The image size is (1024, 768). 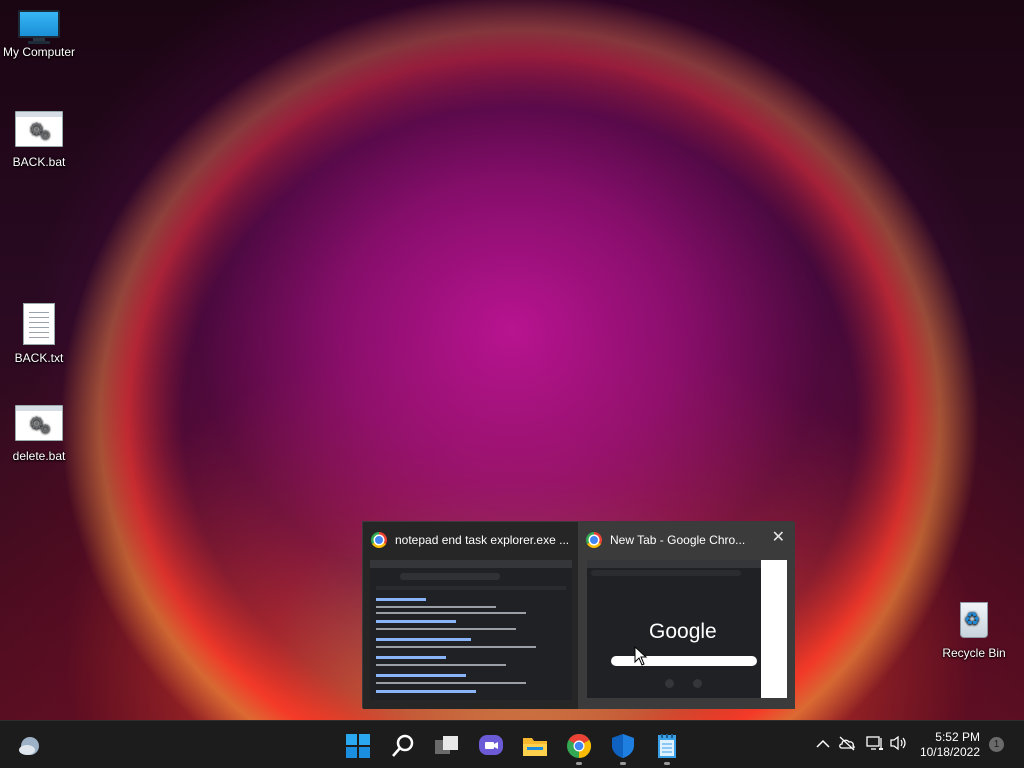 What do you see at coordinates (358, 746) in the screenshot?
I see `start-icon` at bounding box center [358, 746].